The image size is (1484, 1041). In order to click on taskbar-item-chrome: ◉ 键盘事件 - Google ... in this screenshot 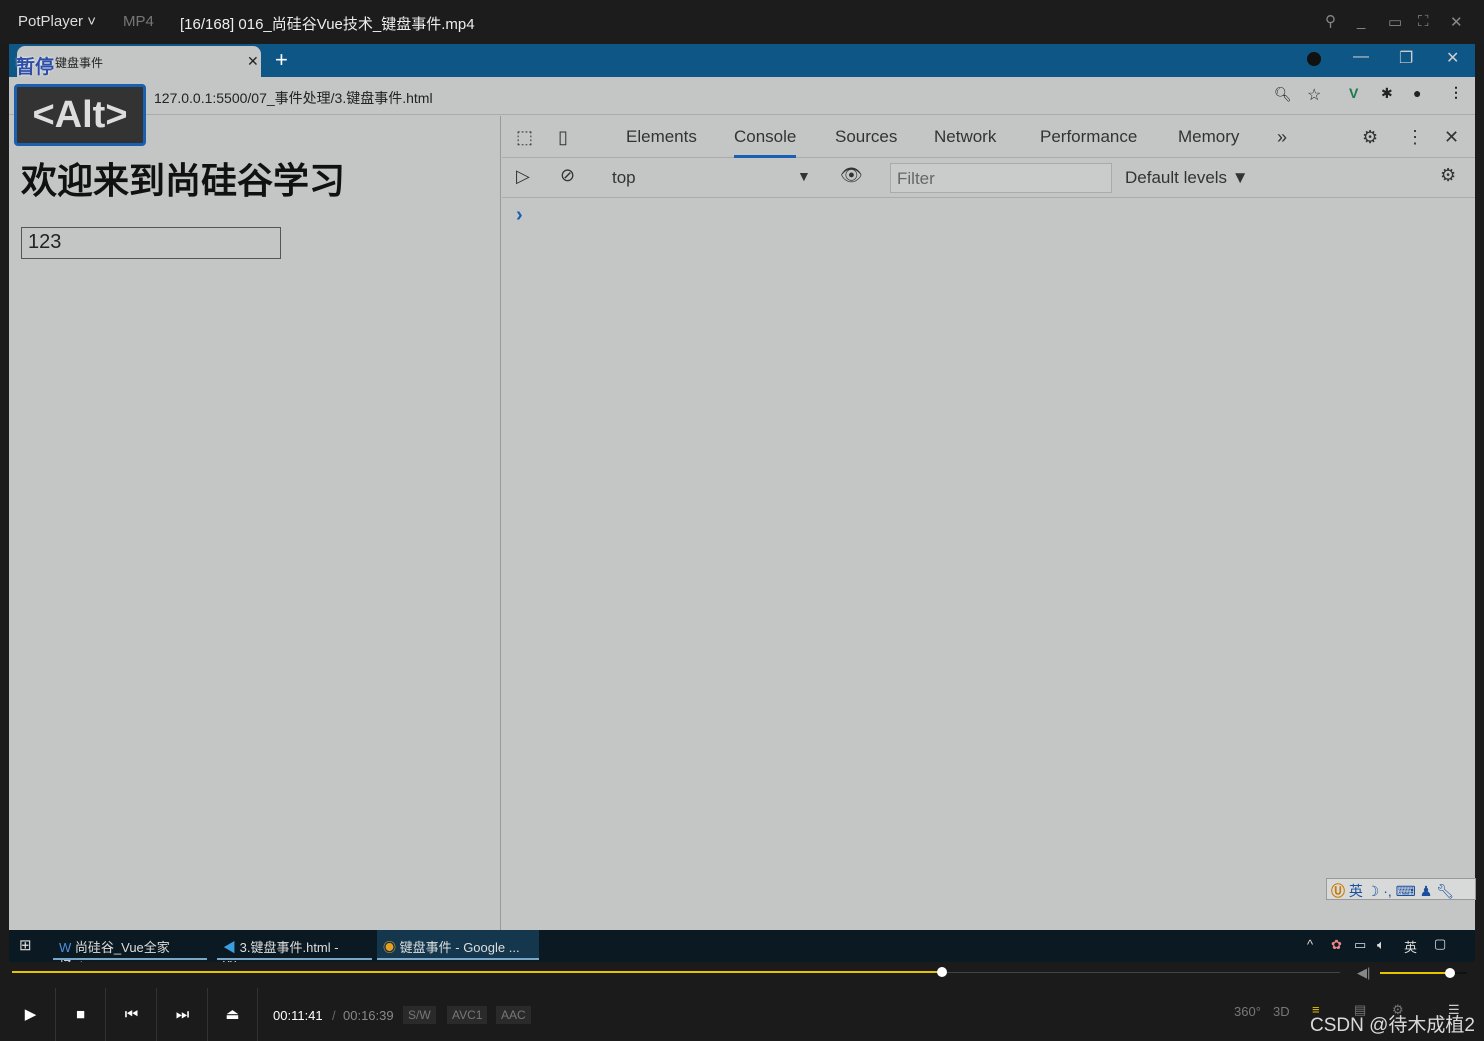, I will do `click(458, 945)`.